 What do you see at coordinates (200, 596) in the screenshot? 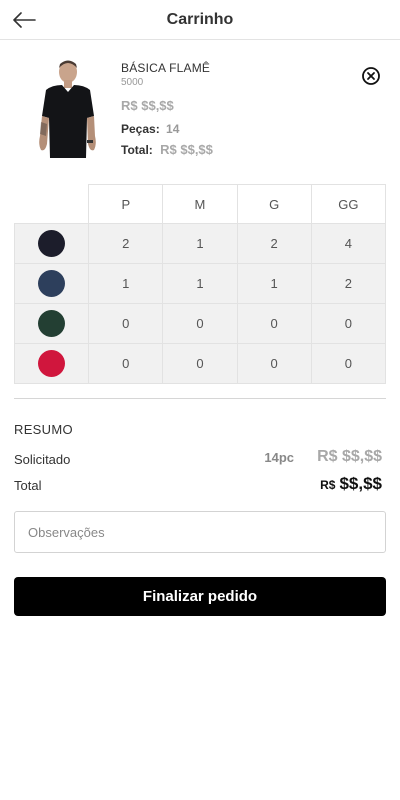
I see `finalize-order-button: Finalizar pedido` at bounding box center [200, 596].